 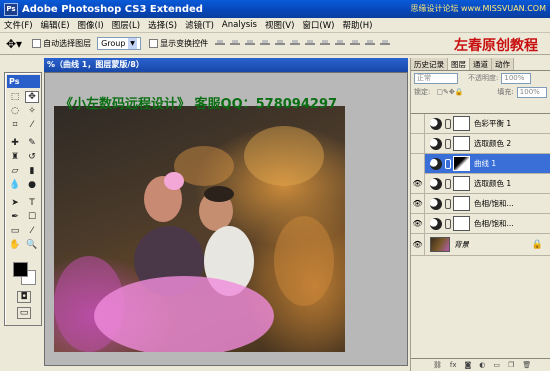 What do you see at coordinates (480, 163) in the screenshot?
I see `layer-row-selected: 曲线 1` at bounding box center [480, 163].